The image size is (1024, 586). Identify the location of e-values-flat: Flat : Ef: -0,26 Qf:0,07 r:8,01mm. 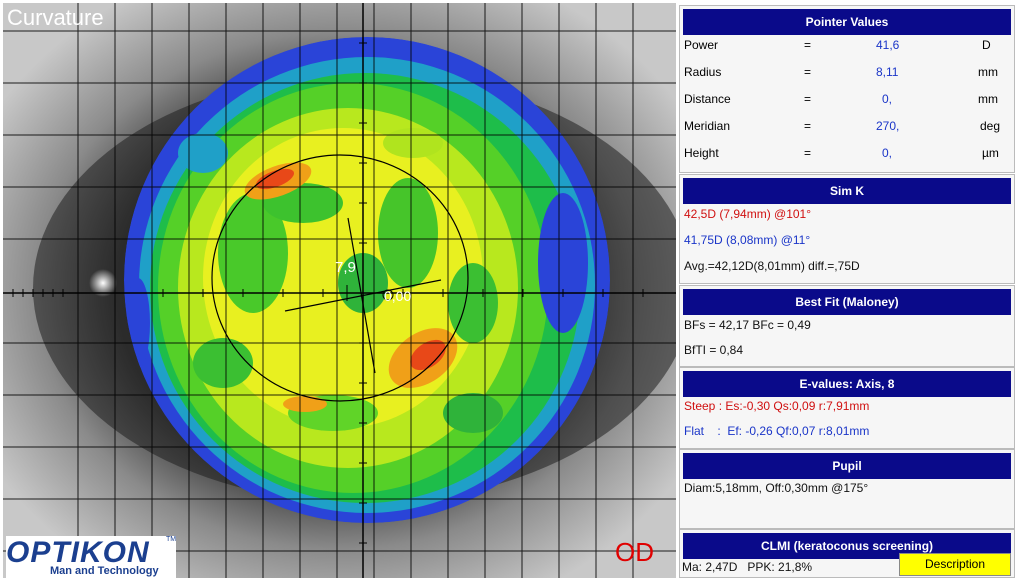
(777, 431).